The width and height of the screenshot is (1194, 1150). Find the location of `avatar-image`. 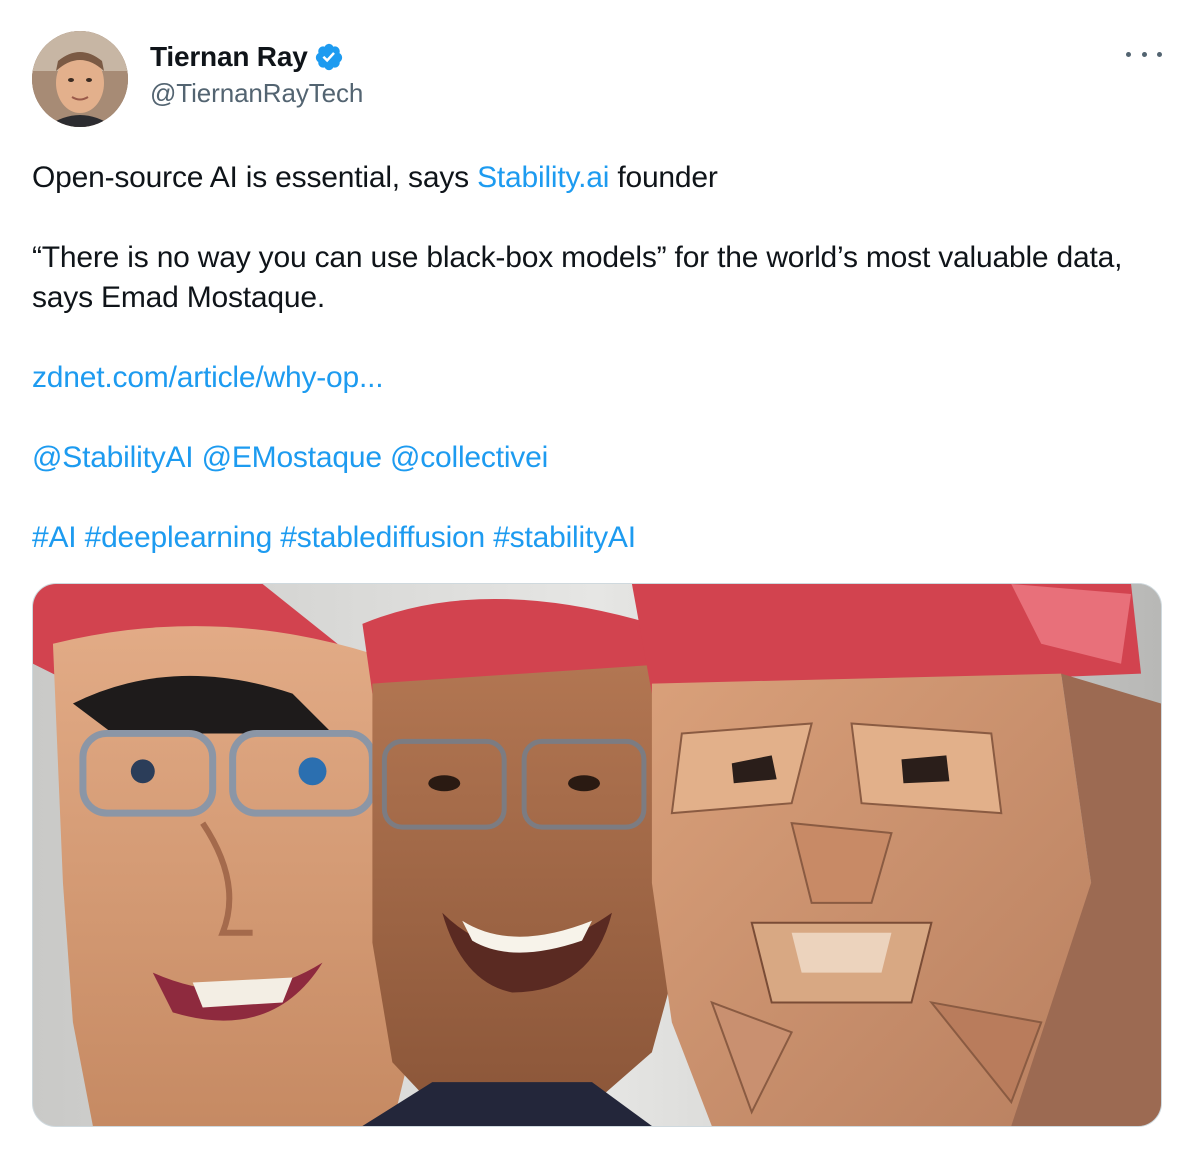

avatar-image is located at coordinates (80, 79).